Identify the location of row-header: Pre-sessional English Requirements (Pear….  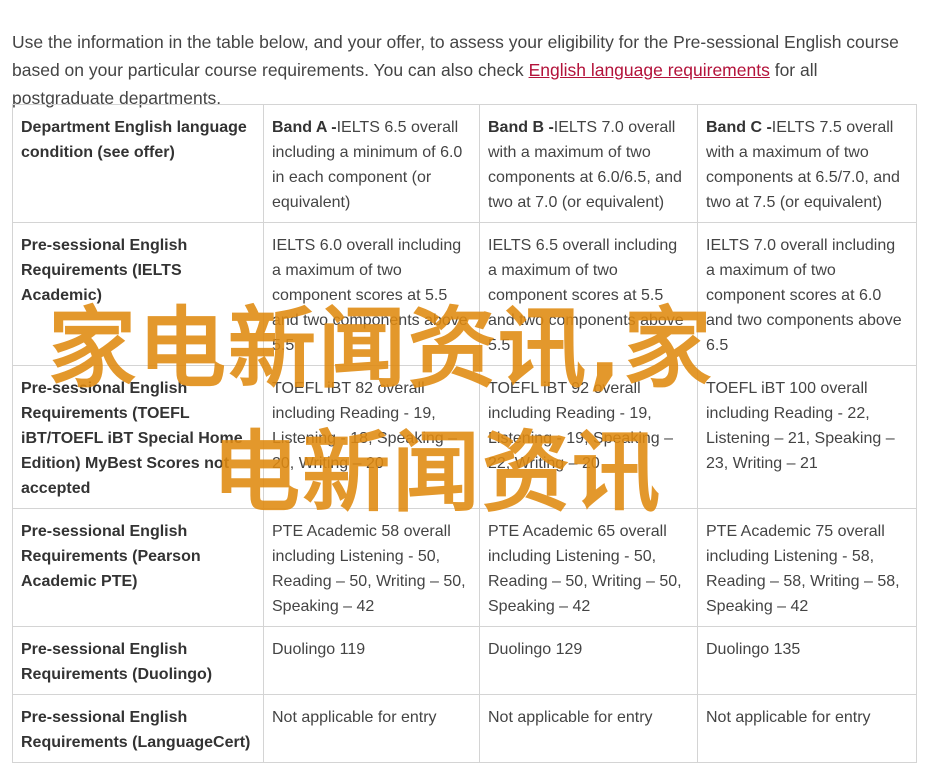
(138, 567).